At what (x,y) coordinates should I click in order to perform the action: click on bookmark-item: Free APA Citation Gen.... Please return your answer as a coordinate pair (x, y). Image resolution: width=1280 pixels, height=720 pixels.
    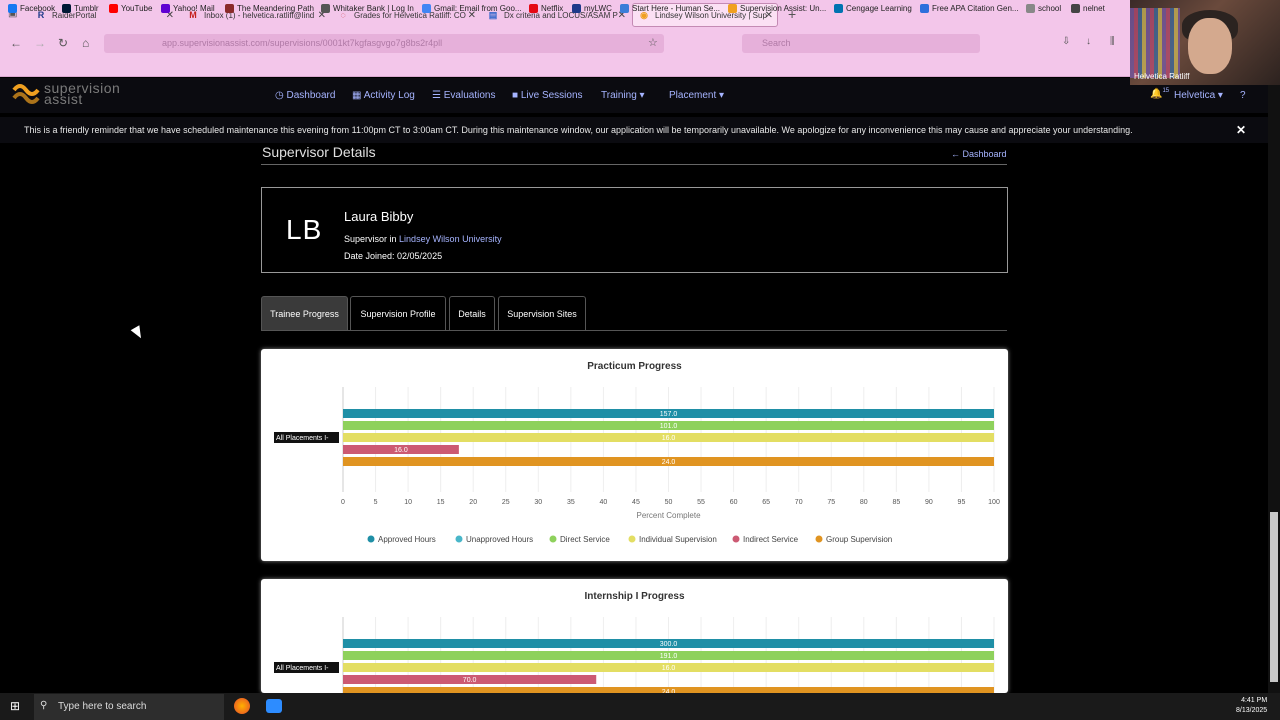
    Looking at the image, I should click on (969, 8).